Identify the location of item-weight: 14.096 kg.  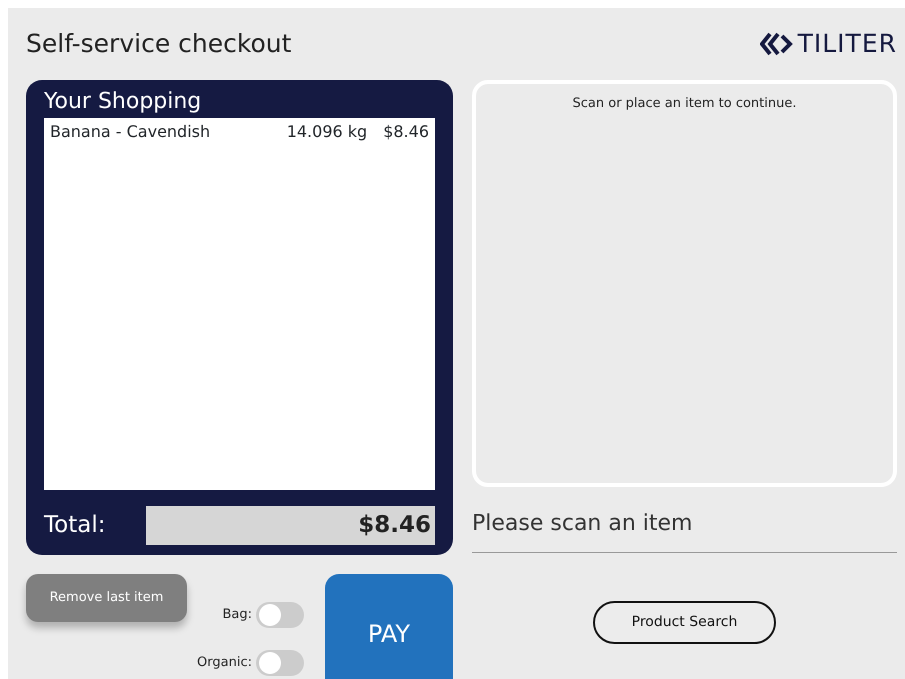
(327, 132).